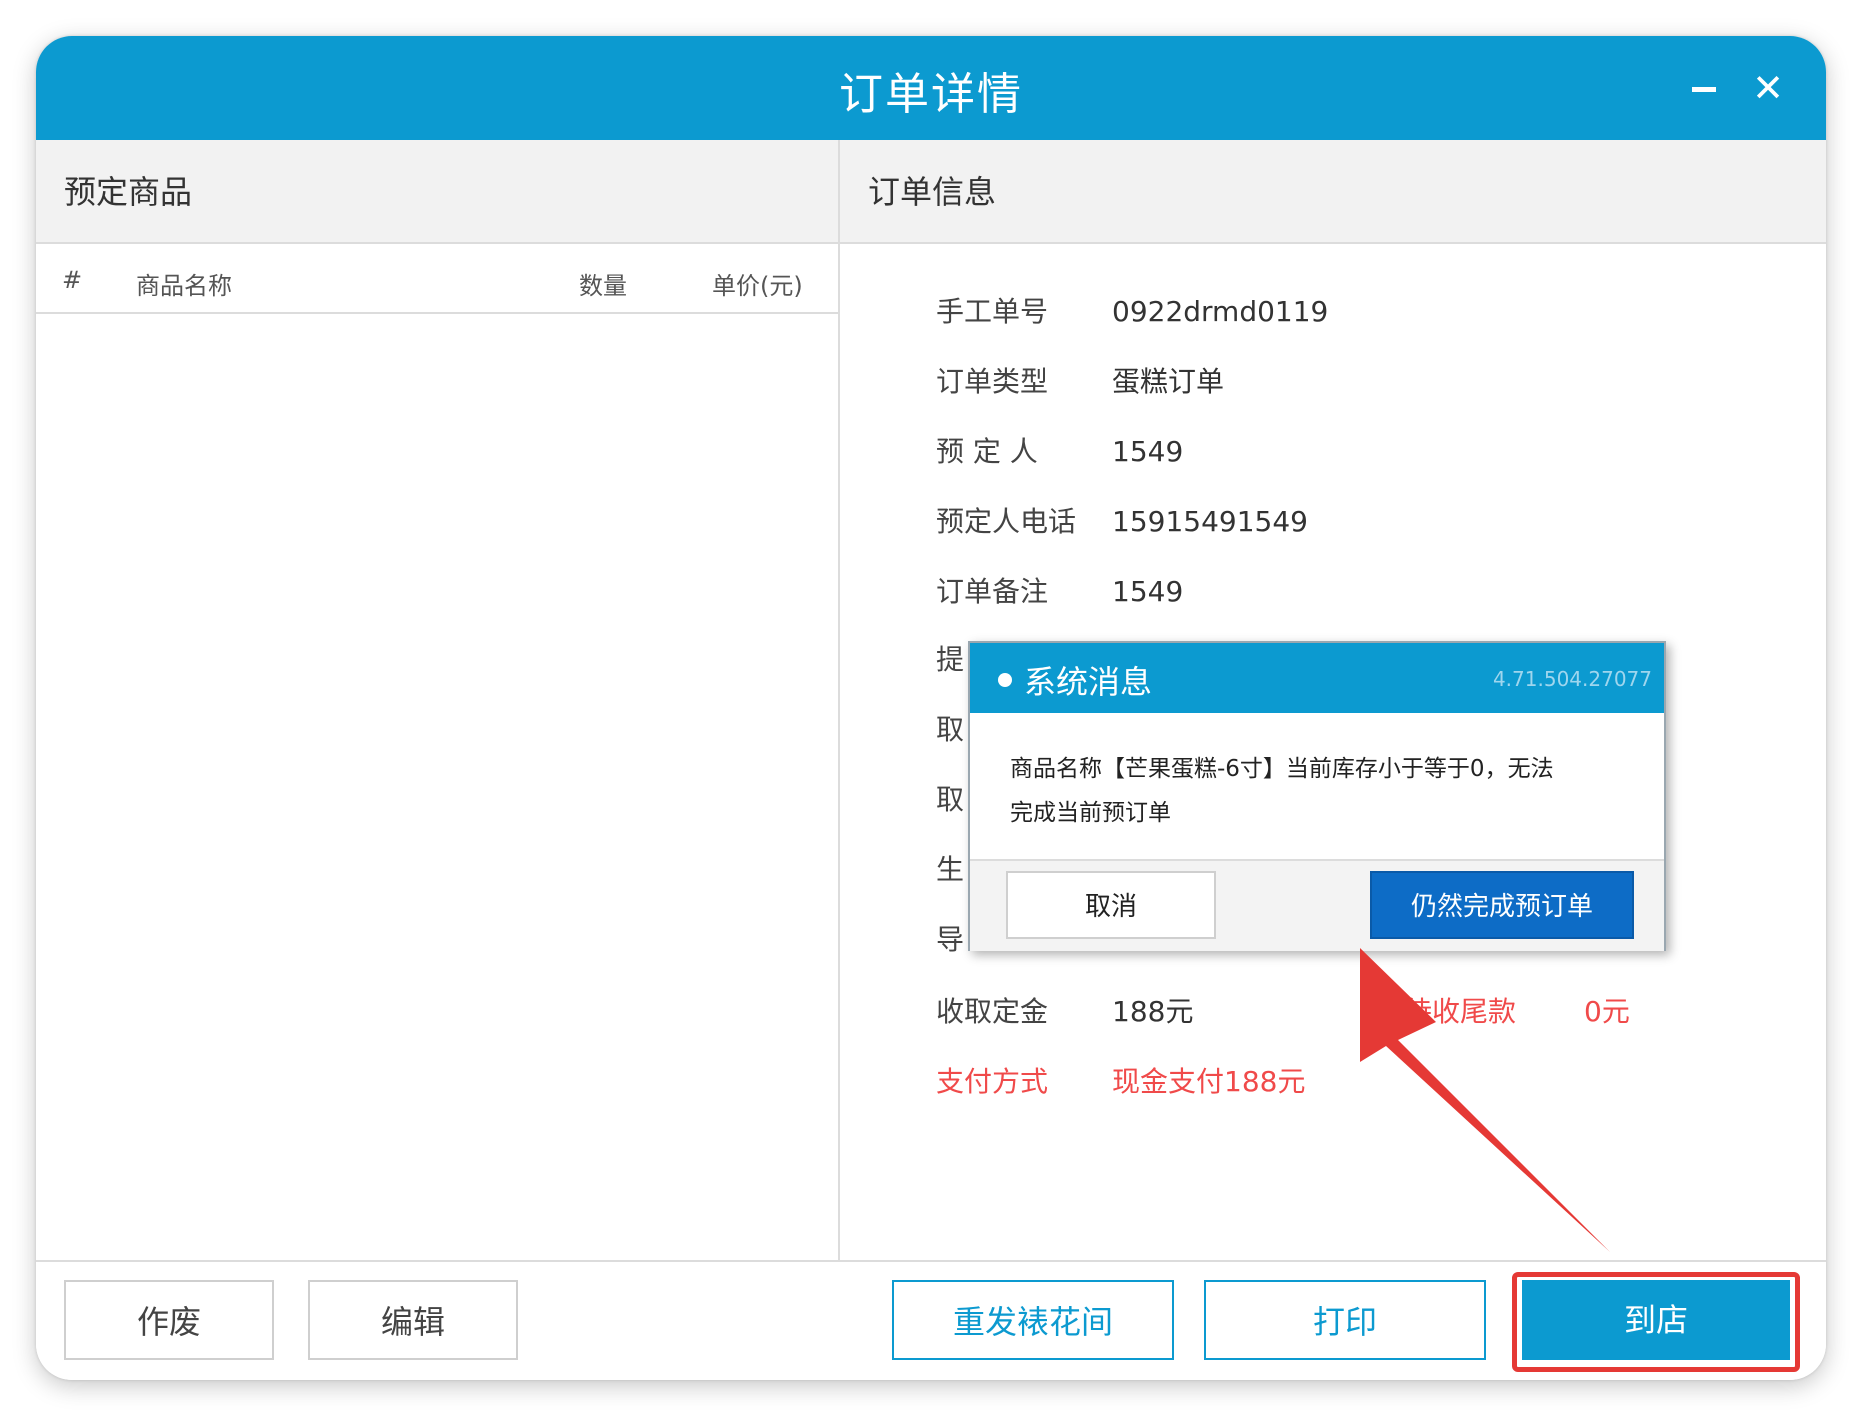  What do you see at coordinates (1282, 769) in the screenshot?
I see `dialog-message-line-1: 商品名称【芒果蛋糕-6寸】当前库存小于等于0，无法` at bounding box center [1282, 769].